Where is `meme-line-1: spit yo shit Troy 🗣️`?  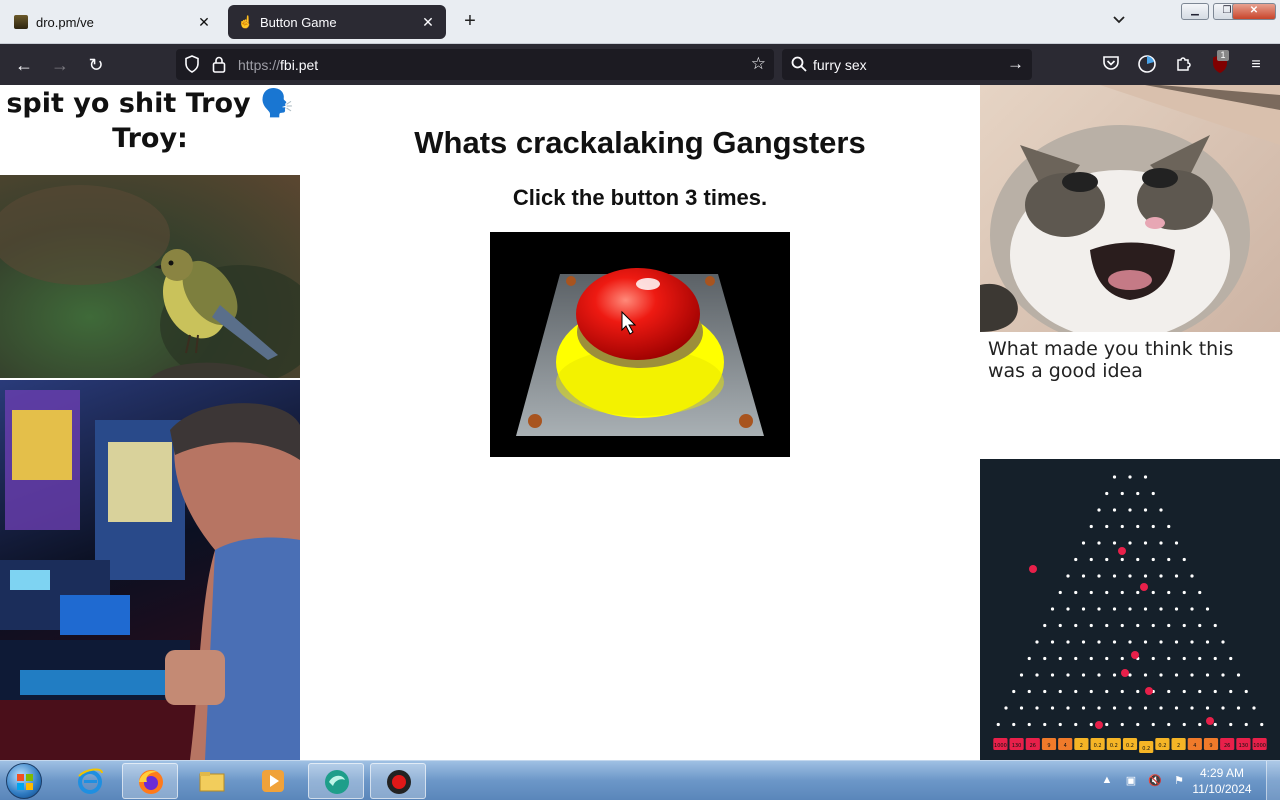 meme-line-1: spit yo shit Troy 🗣️ is located at coordinates (150, 103).